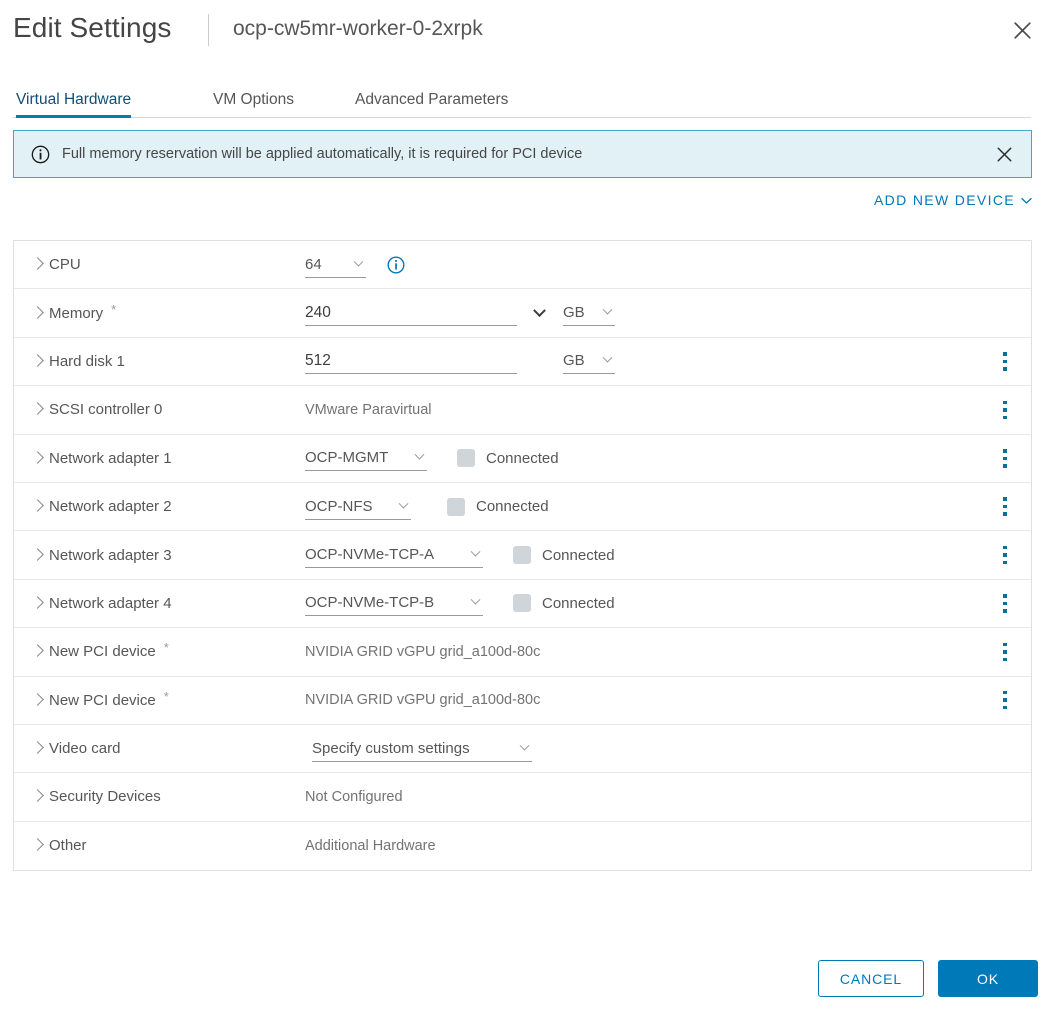 Image resolution: width=1051 pixels, height=1014 pixels. I want to click on network-2-connected-checkbox: Connected, so click(498, 506).